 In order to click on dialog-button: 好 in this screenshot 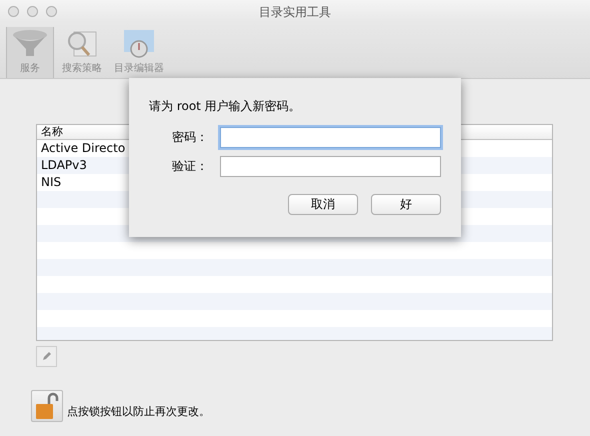, I will do `click(406, 204)`.